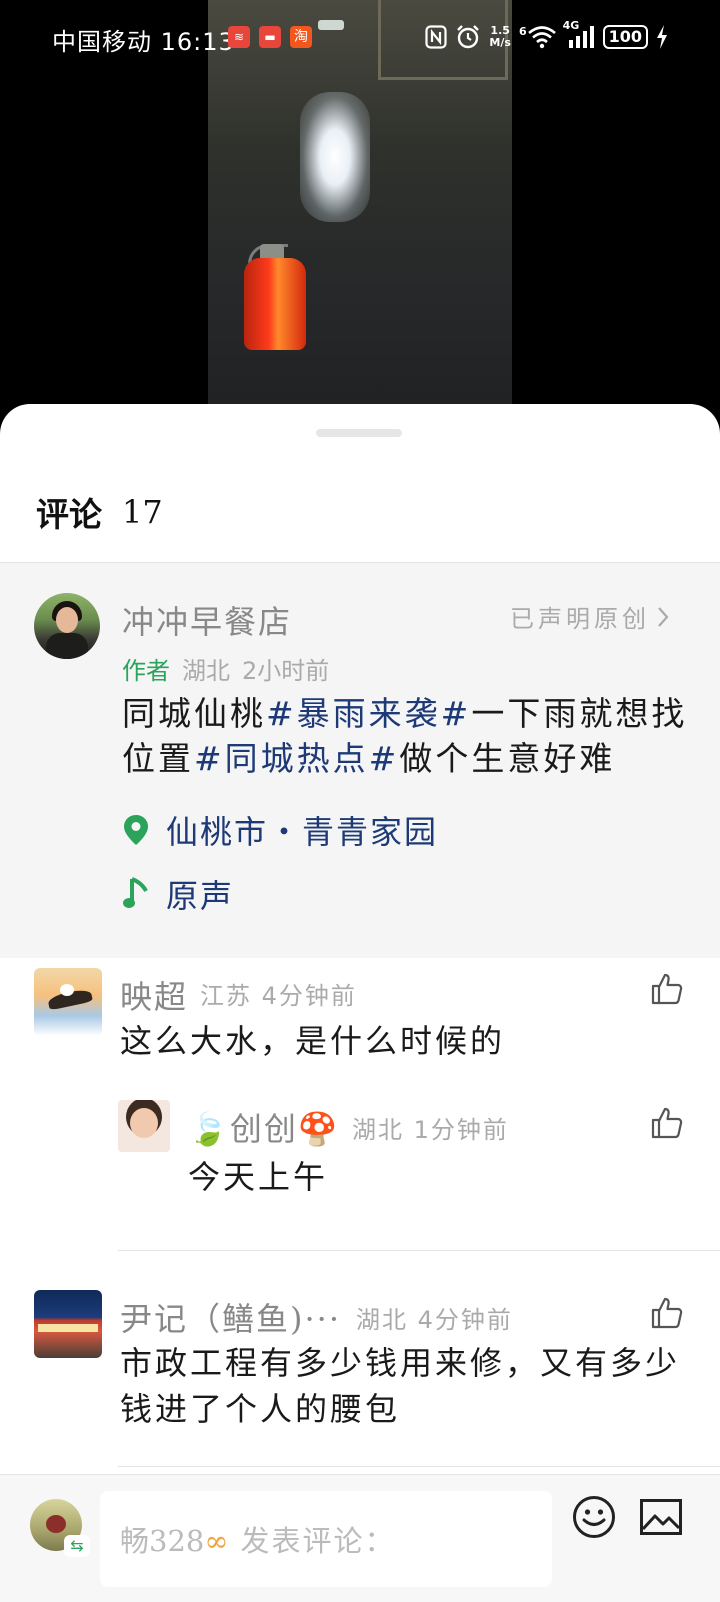 This screenshot has width=720, height=1602. Describe the element at coordinates (378, 1130) in the screenshot. I see `reply-region: 湖北` at that location.